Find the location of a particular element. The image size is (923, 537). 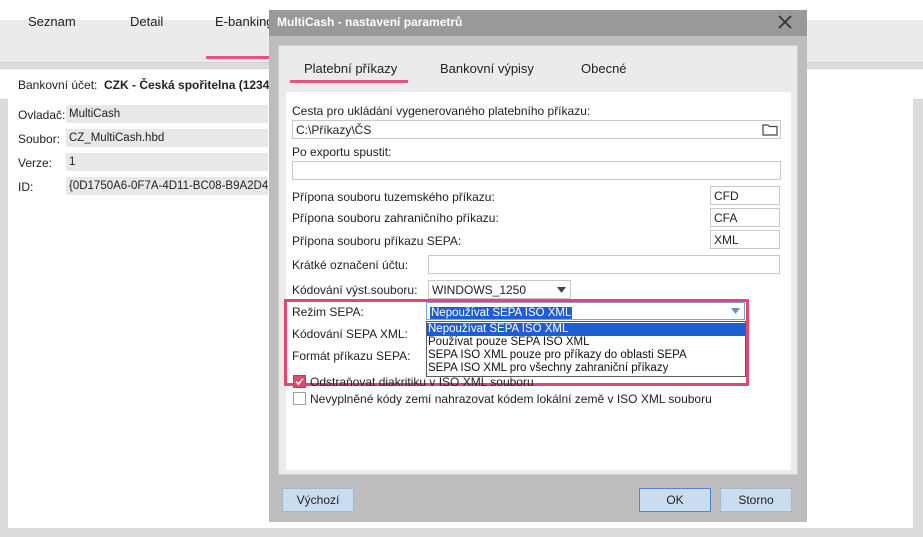

version-label: Verze: is located at coordinates (35, 163).